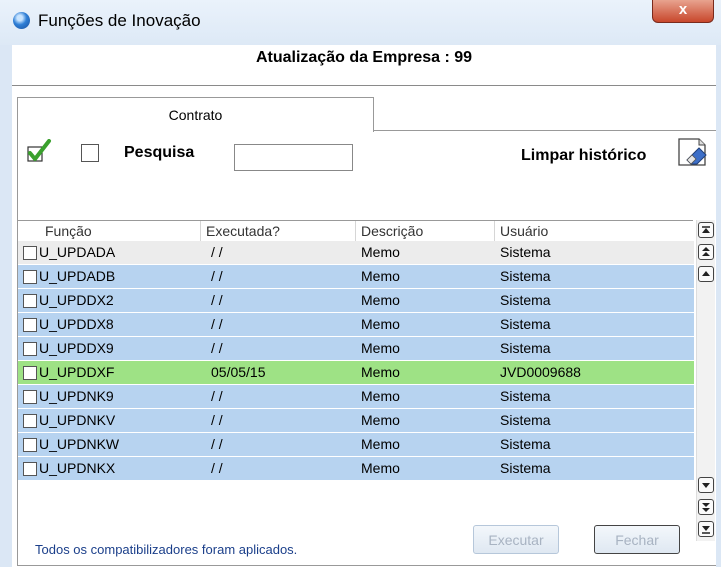 This screenshot has height=567, width=721. I want to click on column-header-executada: Executada?, so click(243, 231).